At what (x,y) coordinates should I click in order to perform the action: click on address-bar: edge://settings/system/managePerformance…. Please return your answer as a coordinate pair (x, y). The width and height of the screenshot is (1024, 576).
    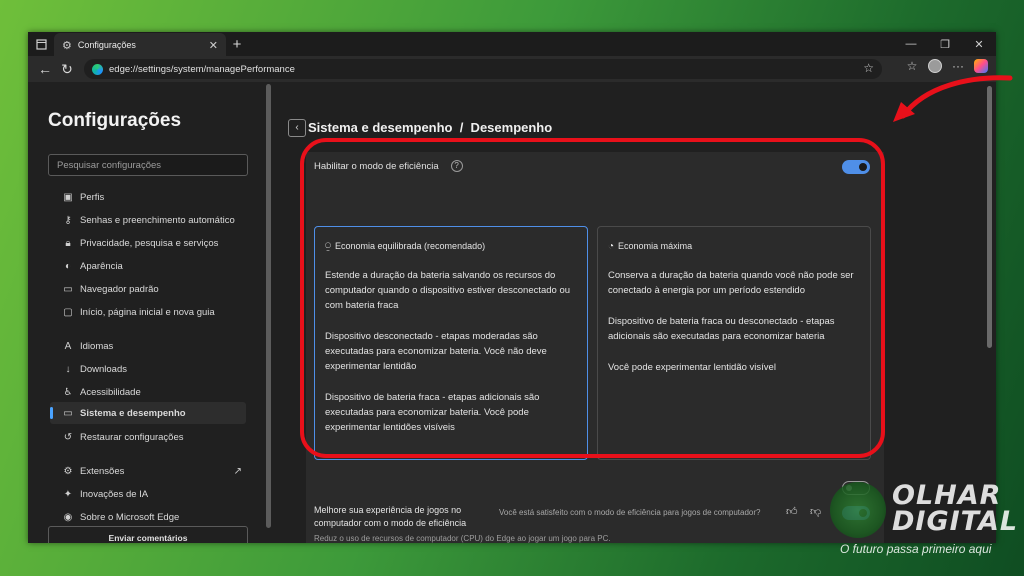
    Looking at the image, I should click on (483, 69).